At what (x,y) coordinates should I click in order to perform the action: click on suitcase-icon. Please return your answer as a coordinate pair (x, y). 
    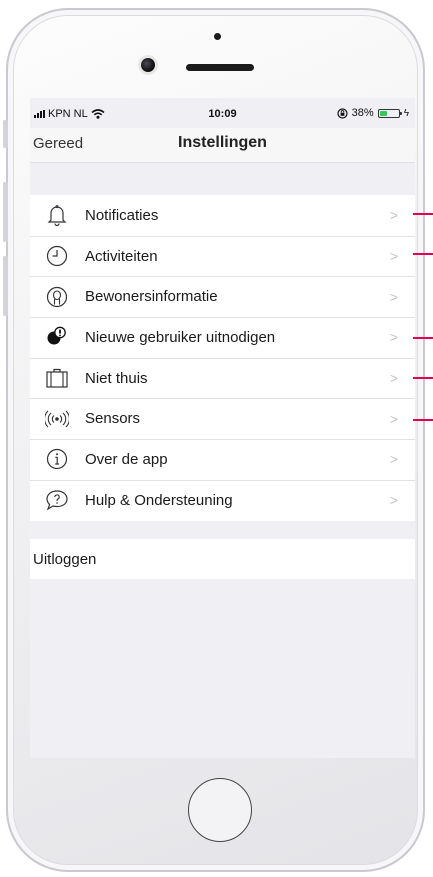
    Looking at the image, I should click on (57, 378).